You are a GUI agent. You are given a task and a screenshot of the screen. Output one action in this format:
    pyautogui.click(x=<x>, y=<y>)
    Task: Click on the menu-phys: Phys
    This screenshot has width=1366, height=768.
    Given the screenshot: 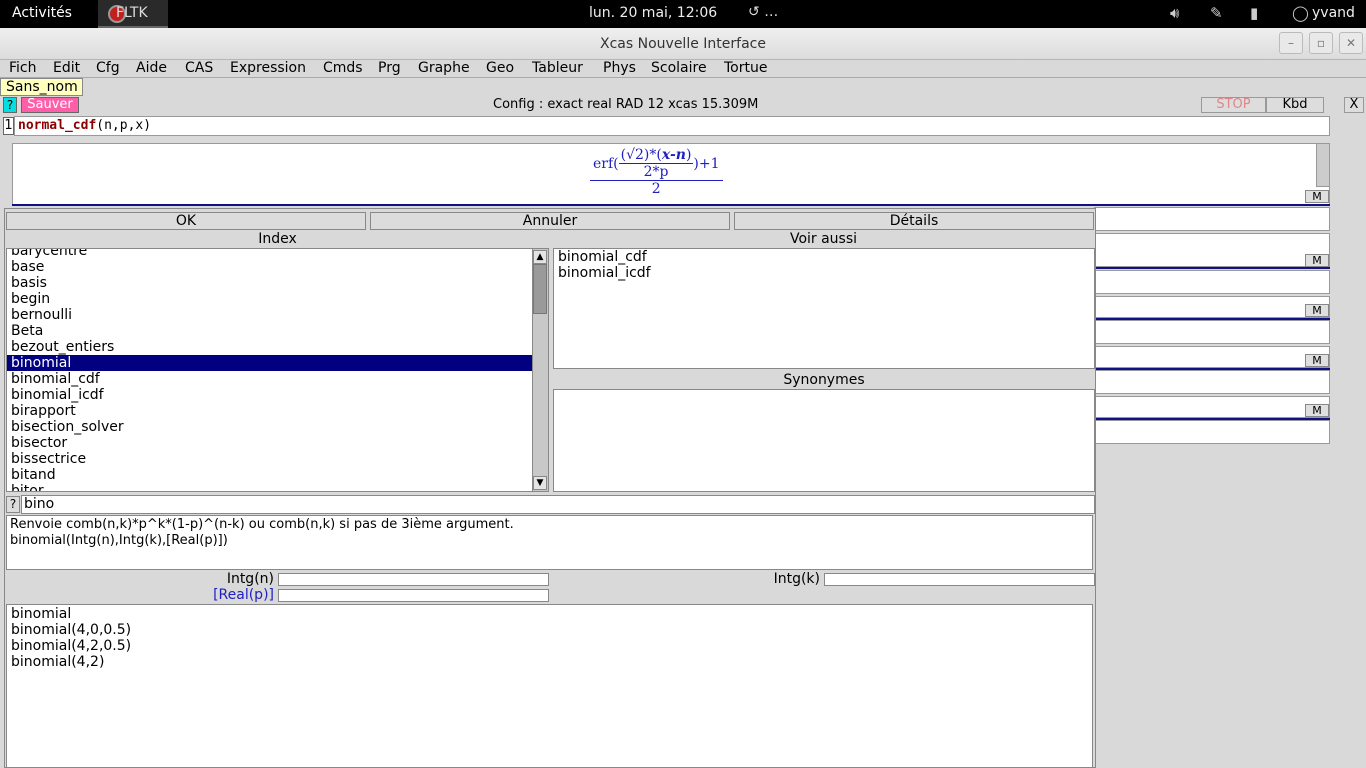 What is the action you would take?
    pyautogui.click(x=619, y=68)
    